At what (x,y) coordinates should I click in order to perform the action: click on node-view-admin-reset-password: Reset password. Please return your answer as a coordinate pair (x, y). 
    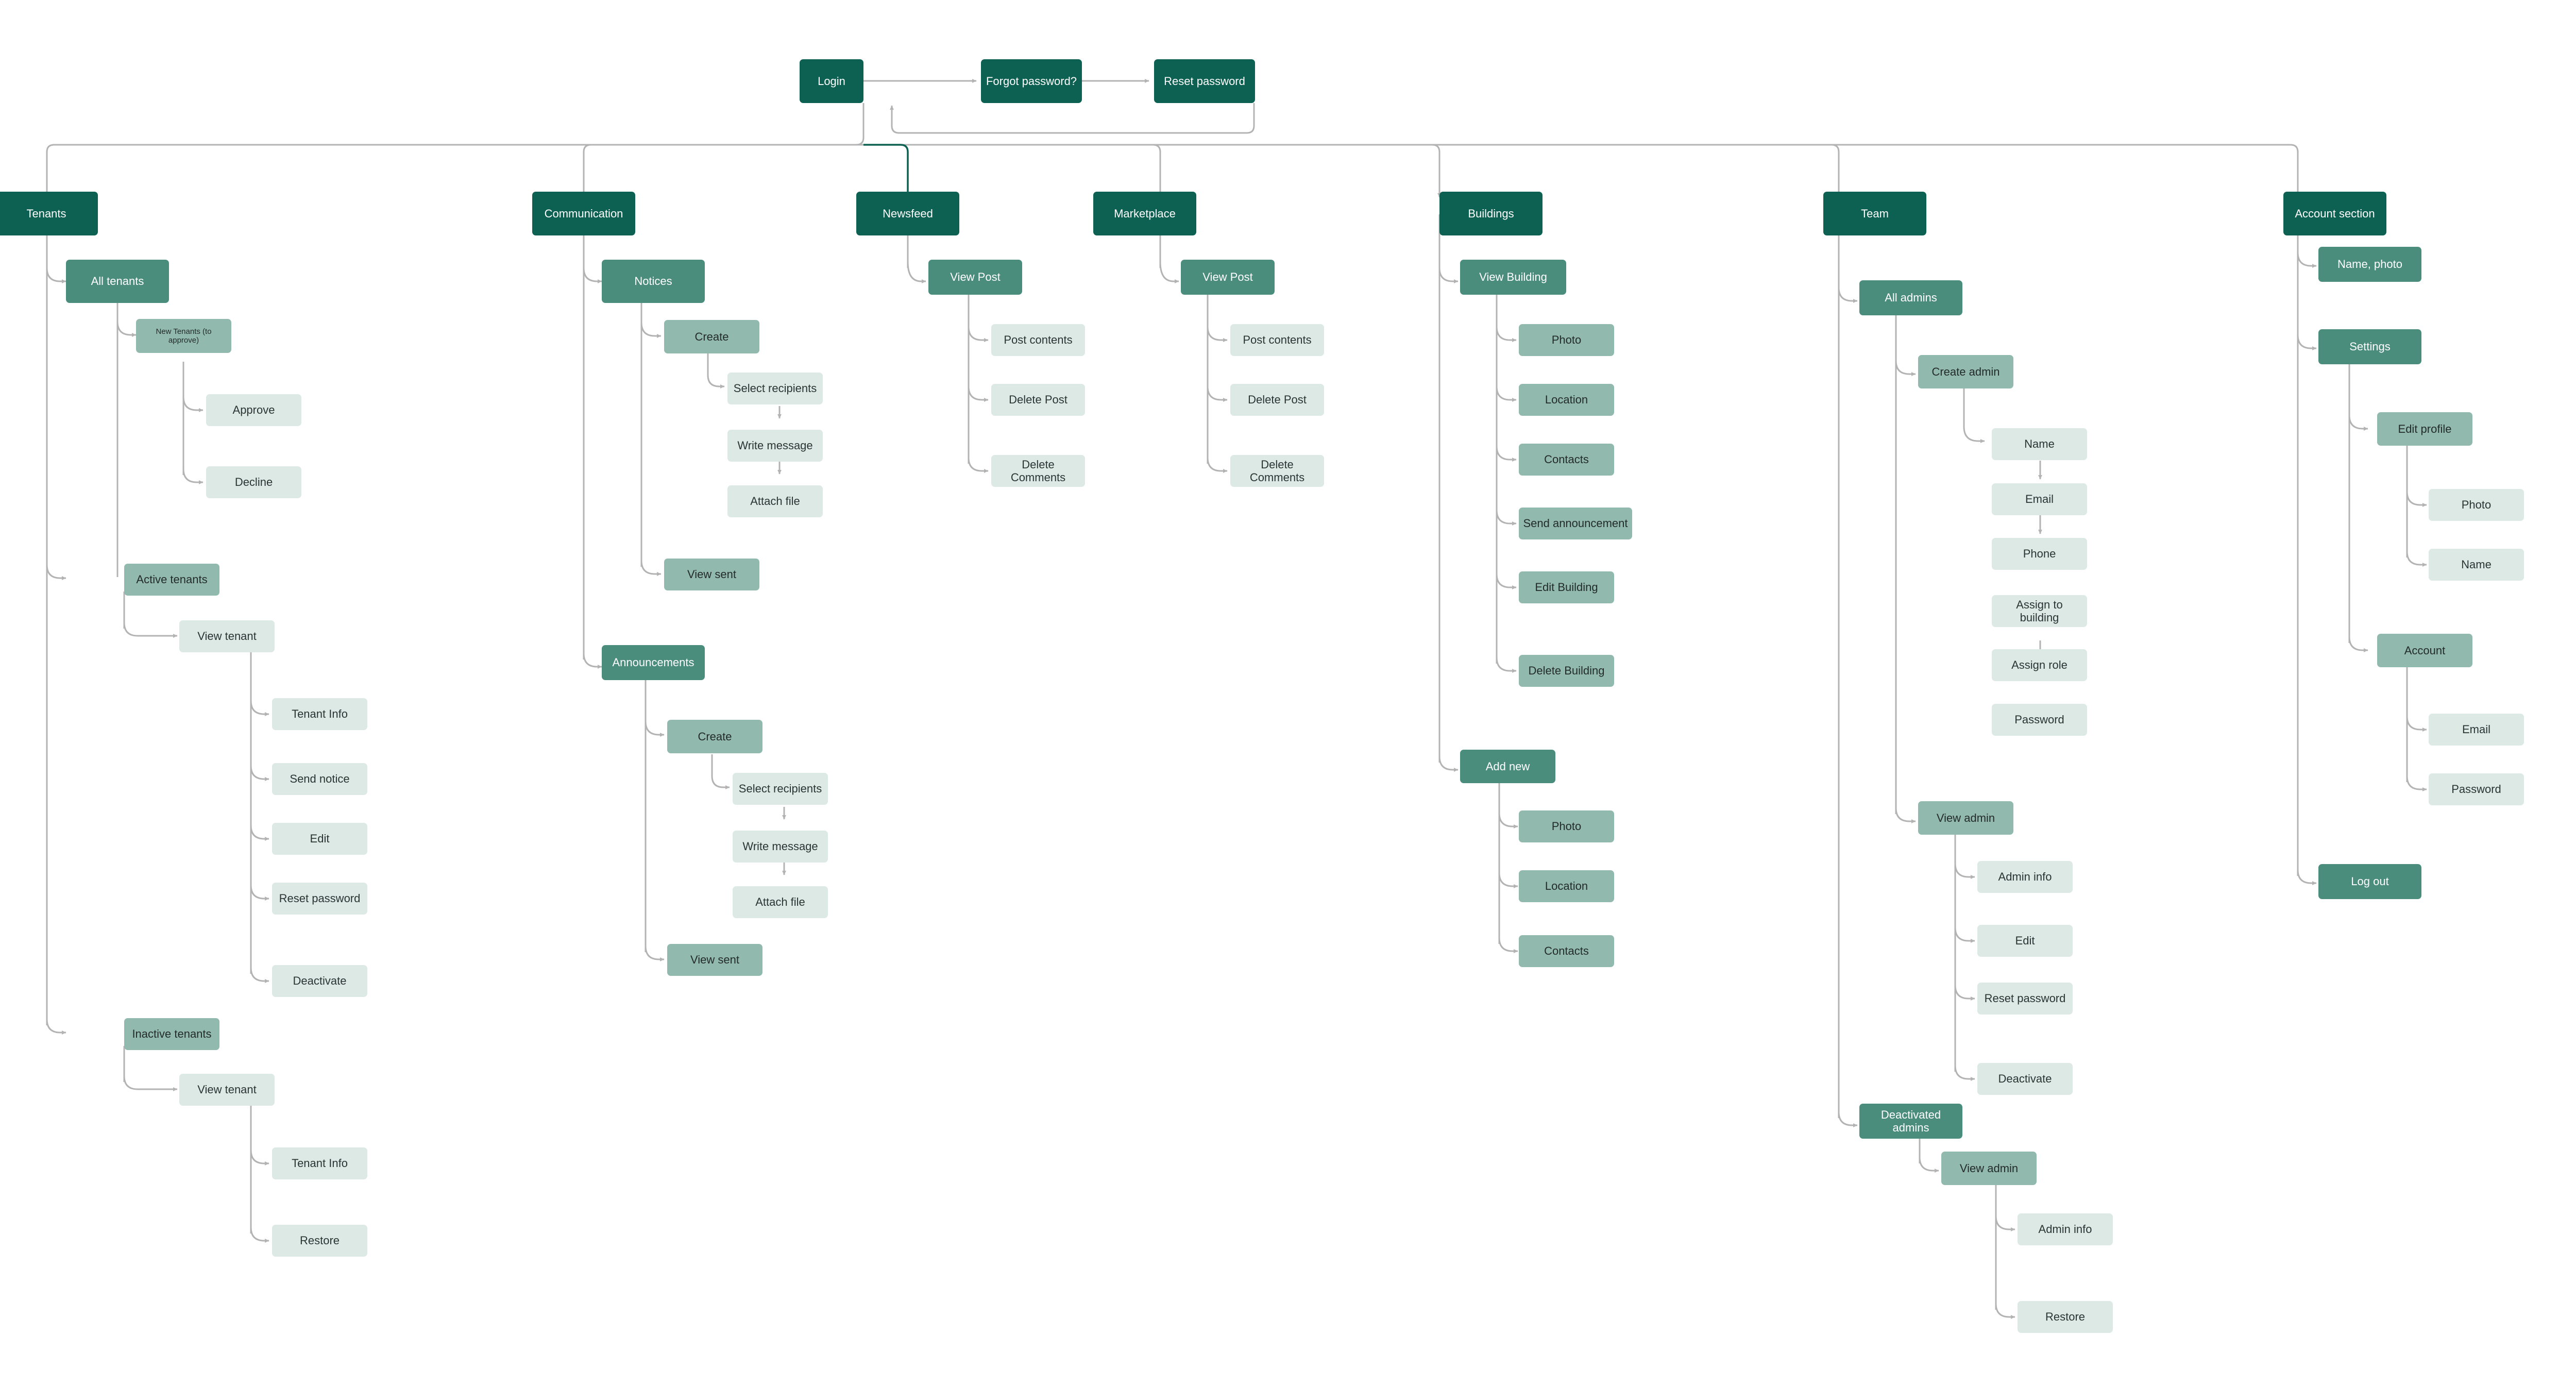
    Looking at the image, I should click on (2025, 999).